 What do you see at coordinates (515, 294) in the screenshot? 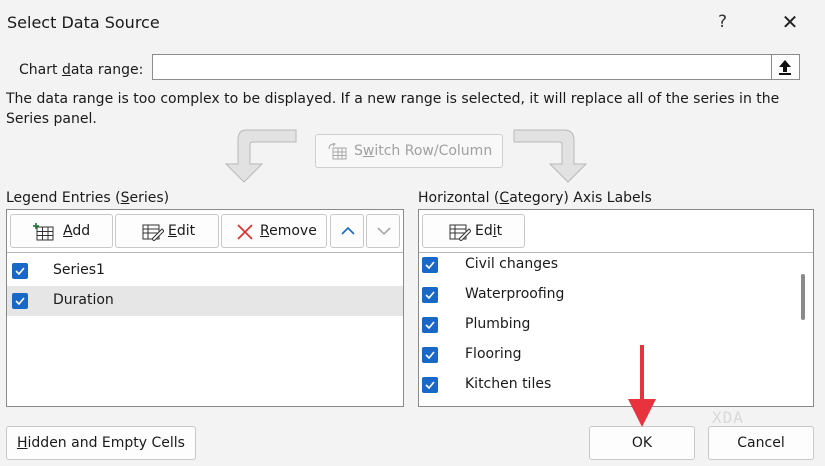
I see `category-label: Waterproofing` at bounding box center [515, 294].